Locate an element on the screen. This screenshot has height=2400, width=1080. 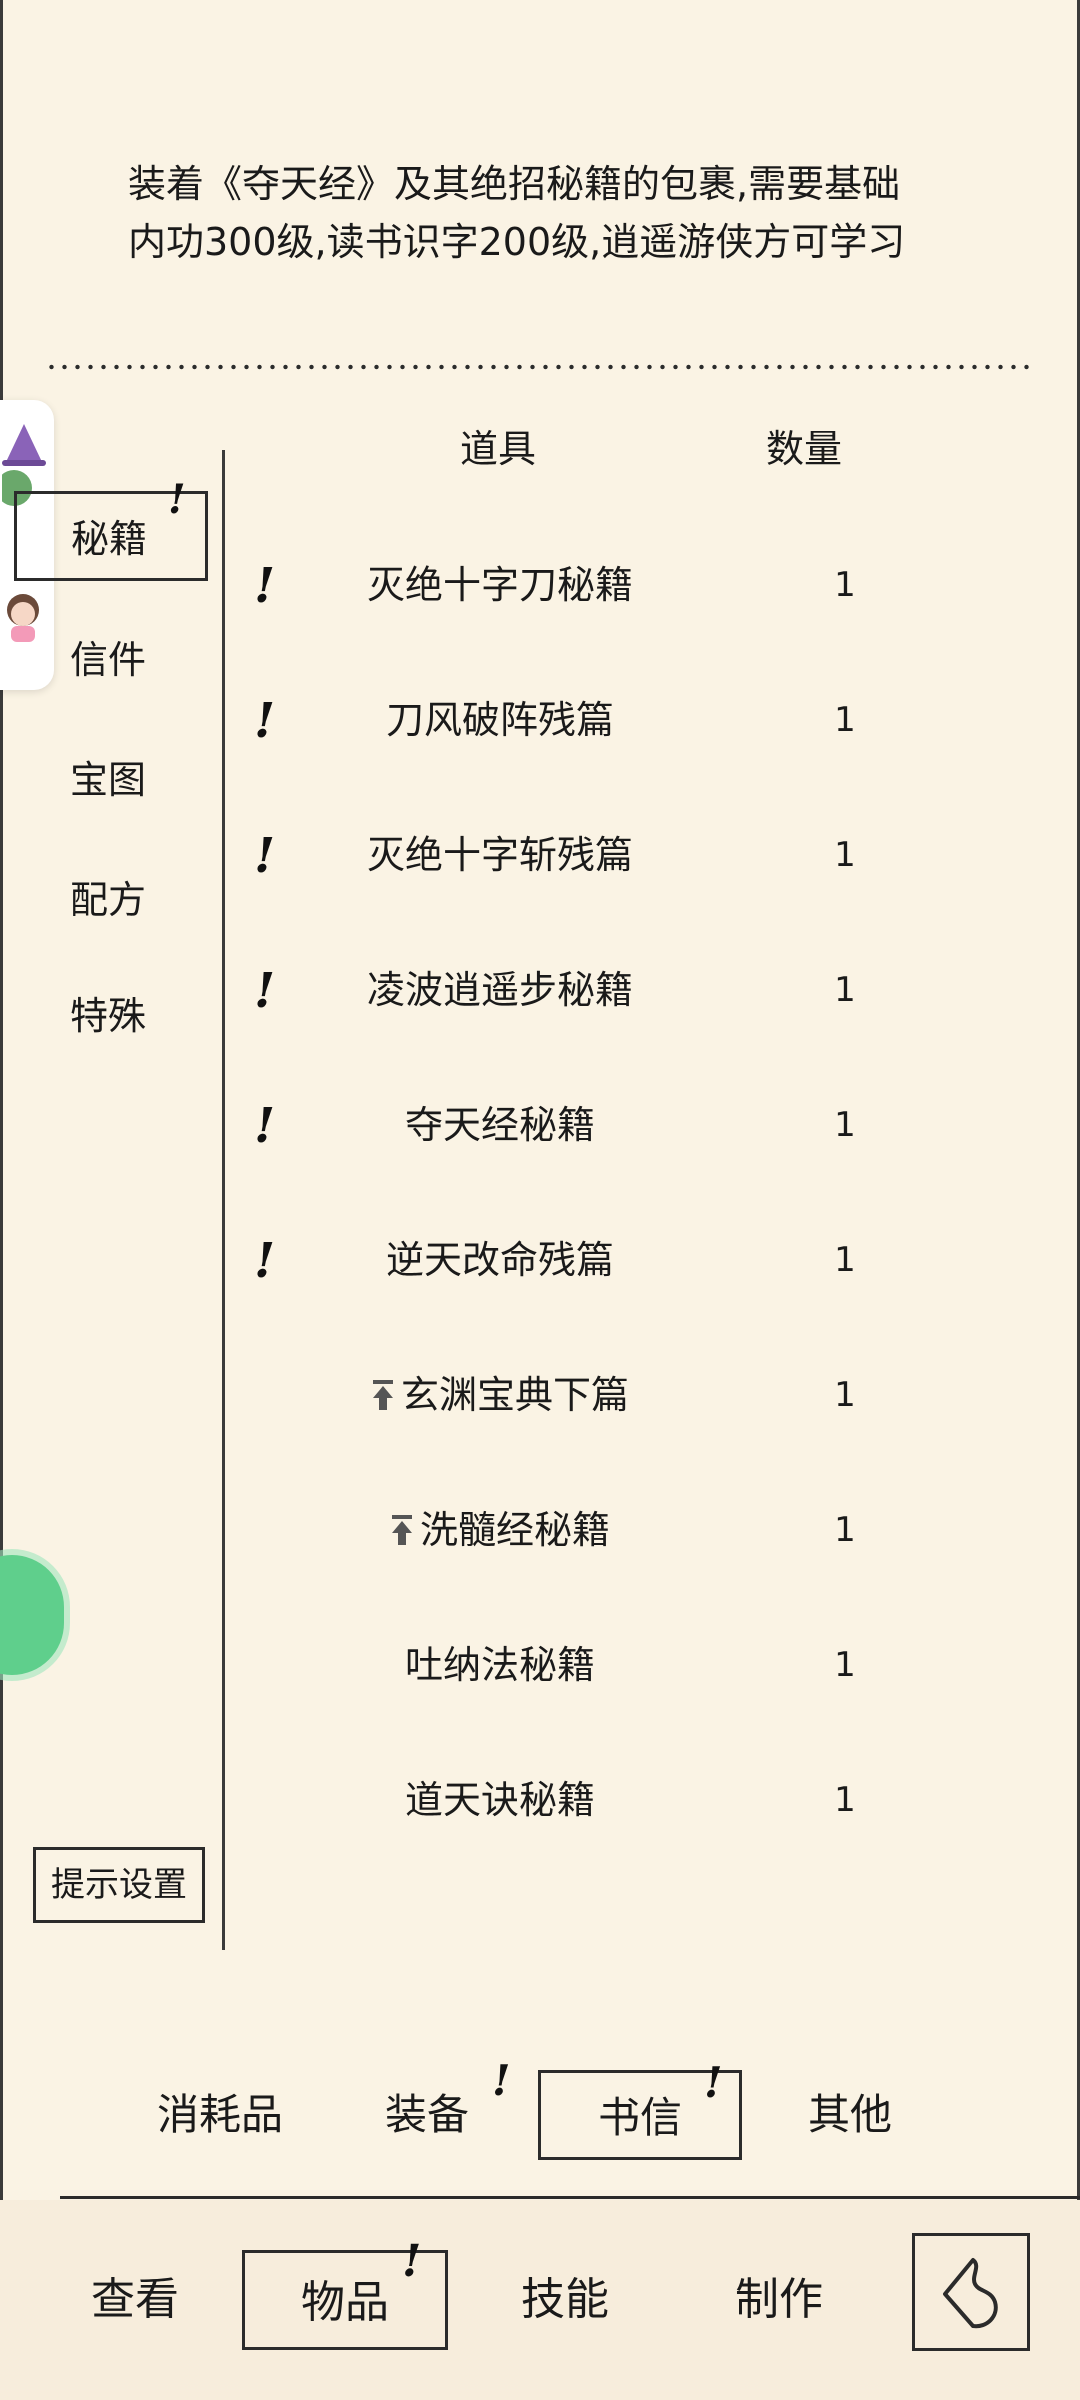
girl-avatar-icon is located at coordinates (23, 616).